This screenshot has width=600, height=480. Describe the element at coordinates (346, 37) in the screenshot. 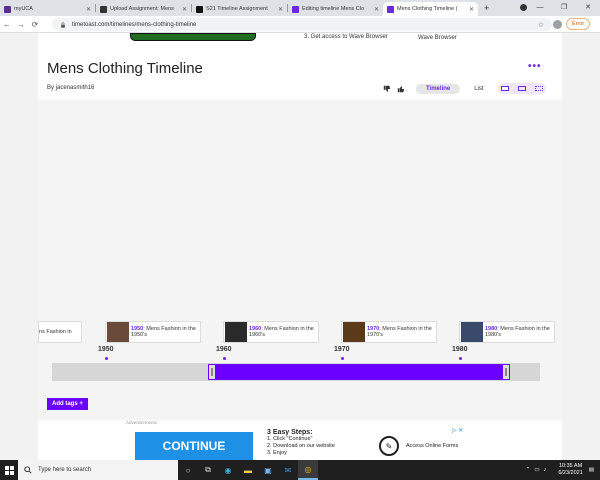

I see `top-ad-text: 3. Get access to Wave Browser` at that location.